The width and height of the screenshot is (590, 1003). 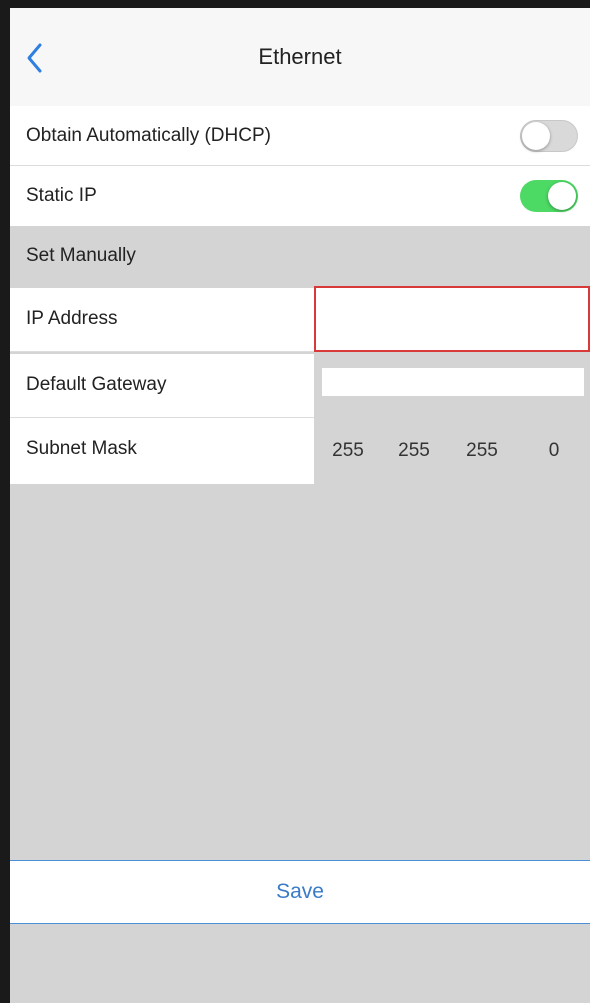 I want to click on ip-address-label: IP Address, so click(x=72, y=318).